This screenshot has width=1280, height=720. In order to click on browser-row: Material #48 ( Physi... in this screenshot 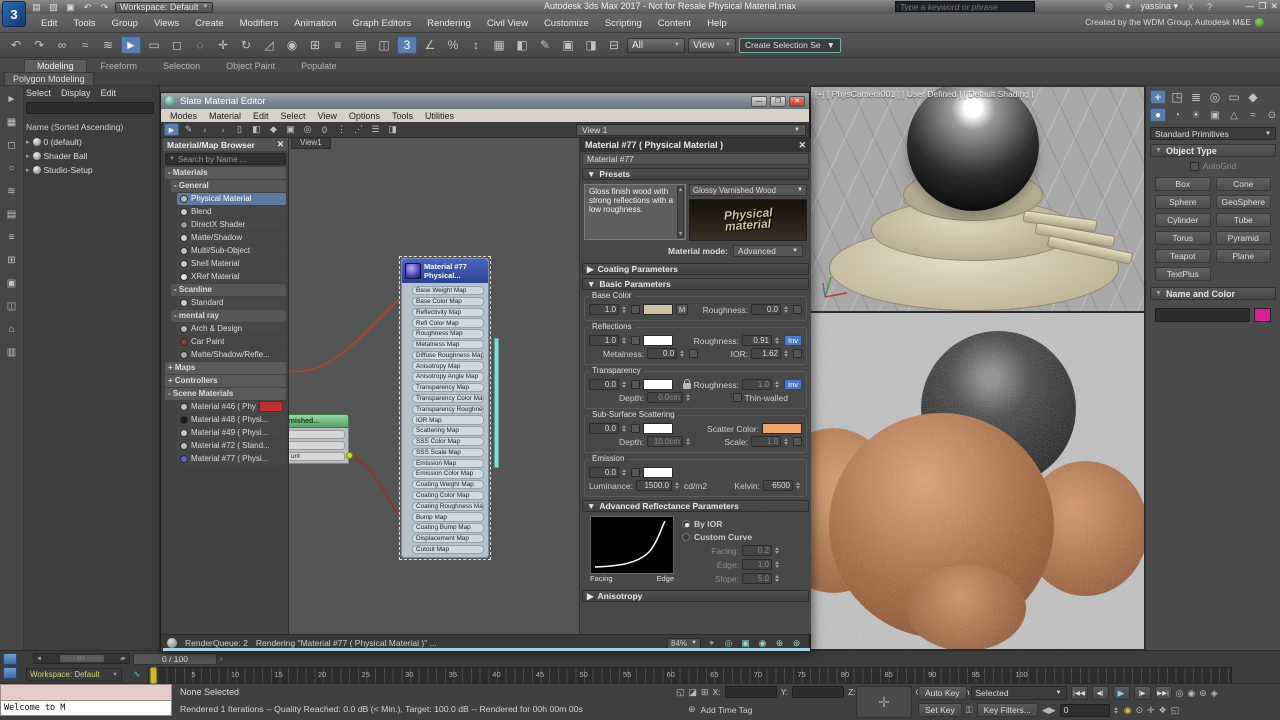, I will do `click(231, 420)`.